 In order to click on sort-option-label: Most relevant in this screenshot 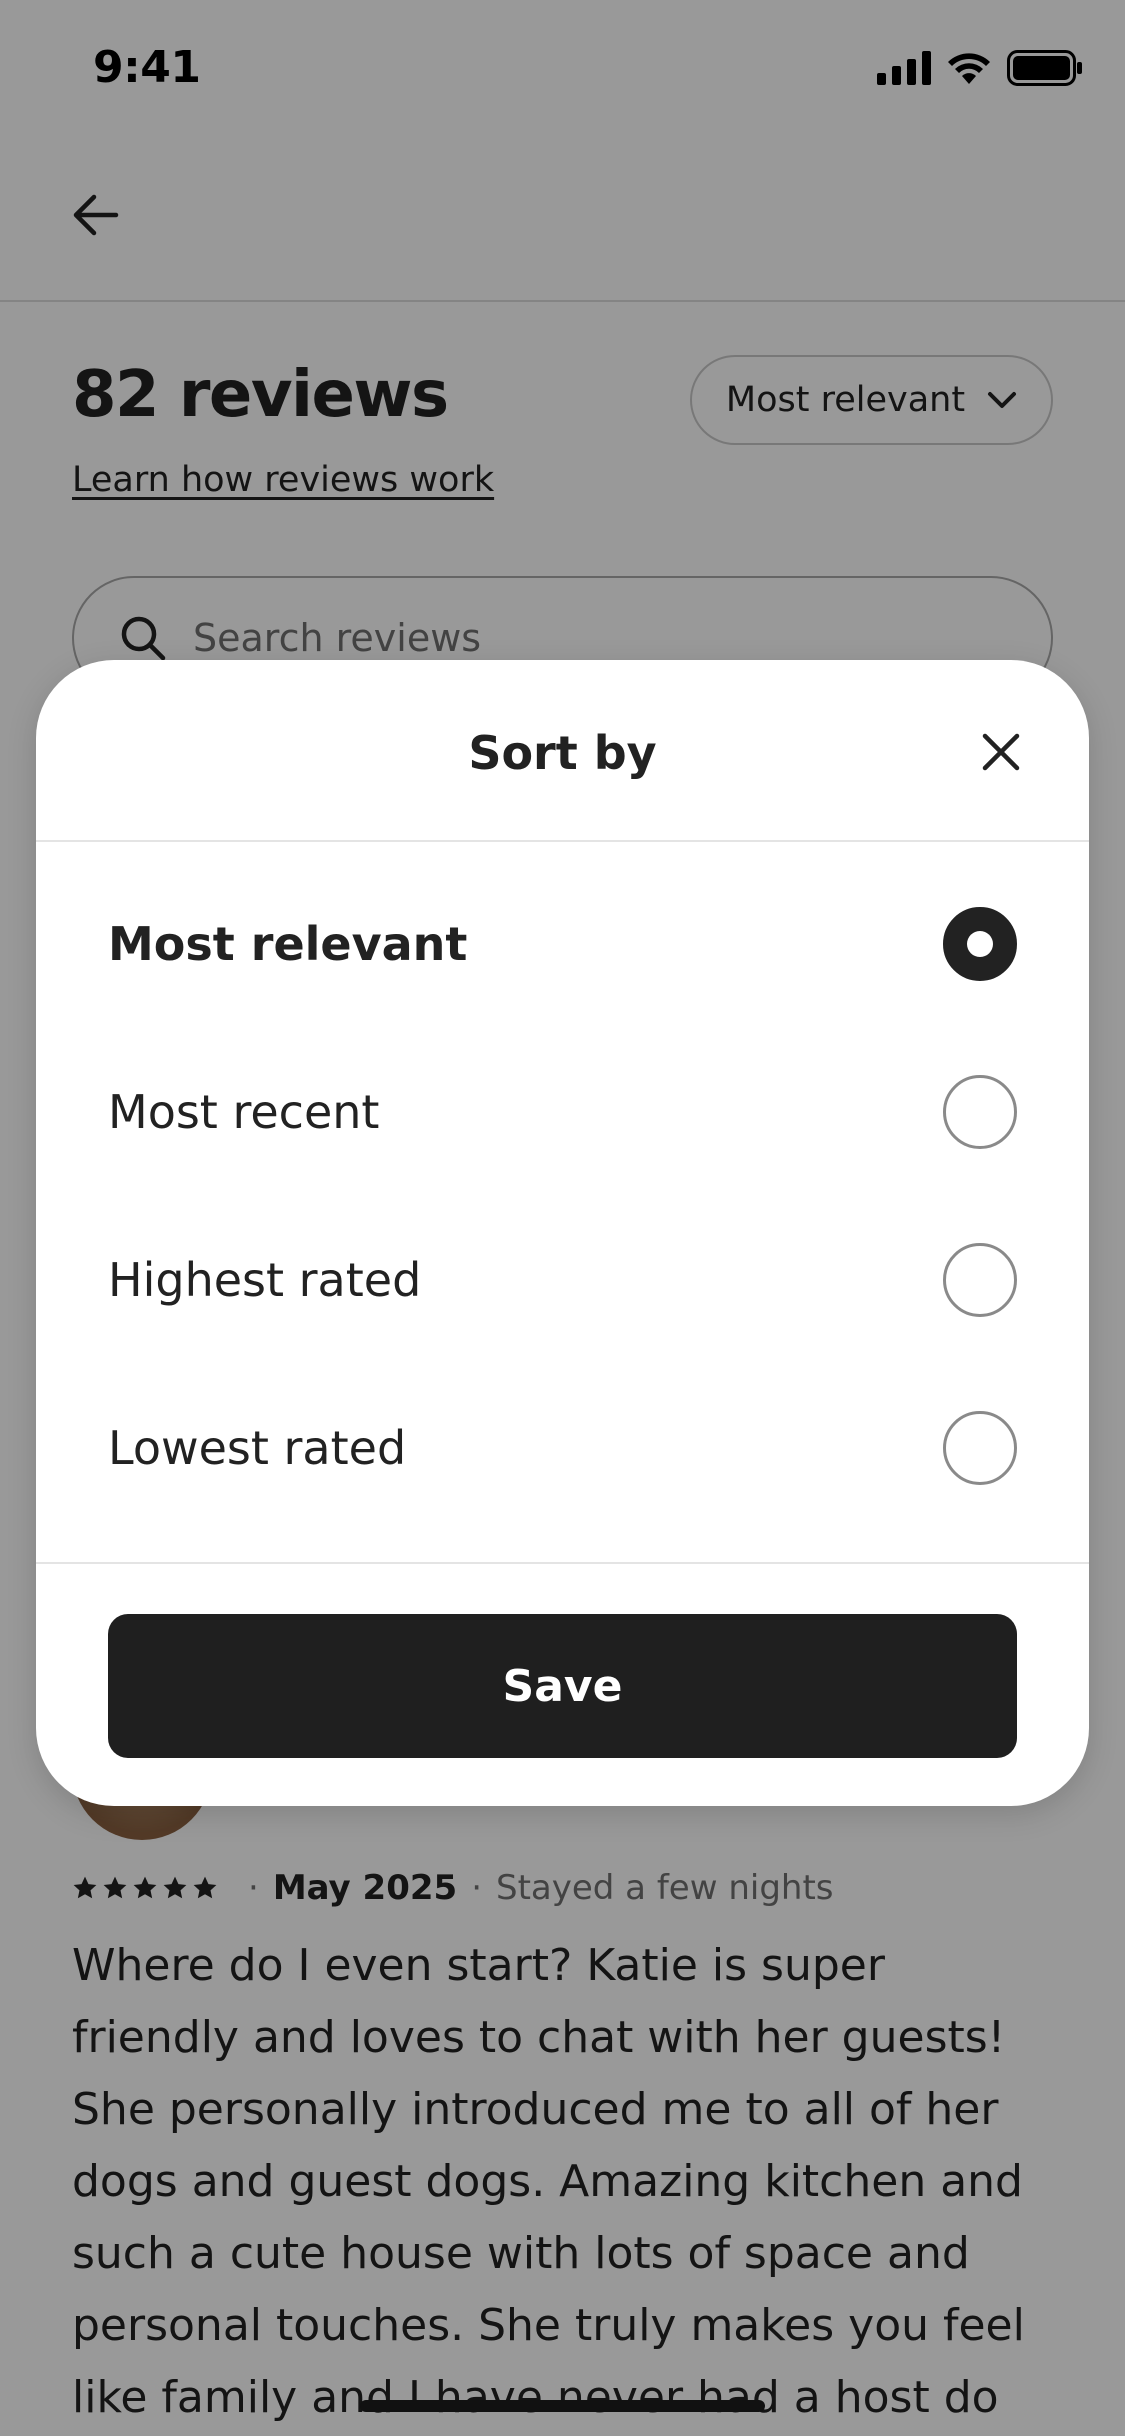, I will do `click(288, 944)`.